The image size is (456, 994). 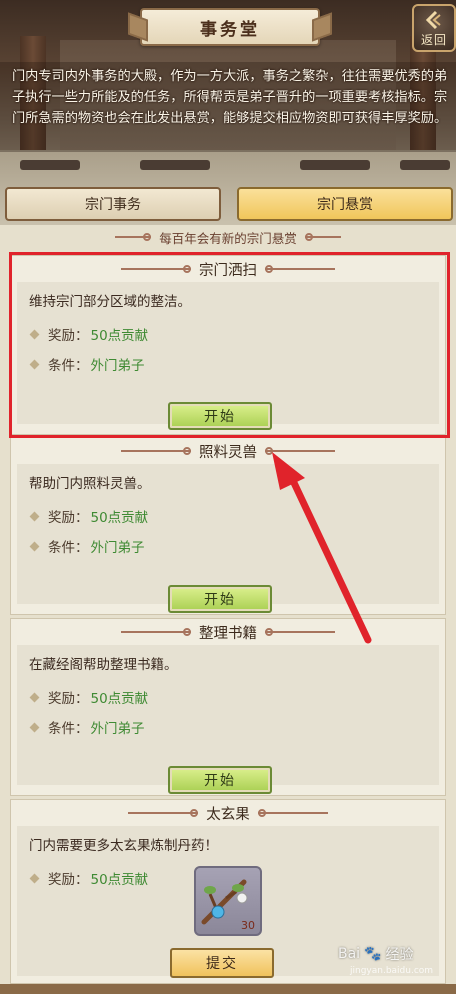 What do you see at coordinates (345, 204) in the screenshot?
I see `tab-sect-bounty: 宗门悬赏` at bounding box center [345, 204].